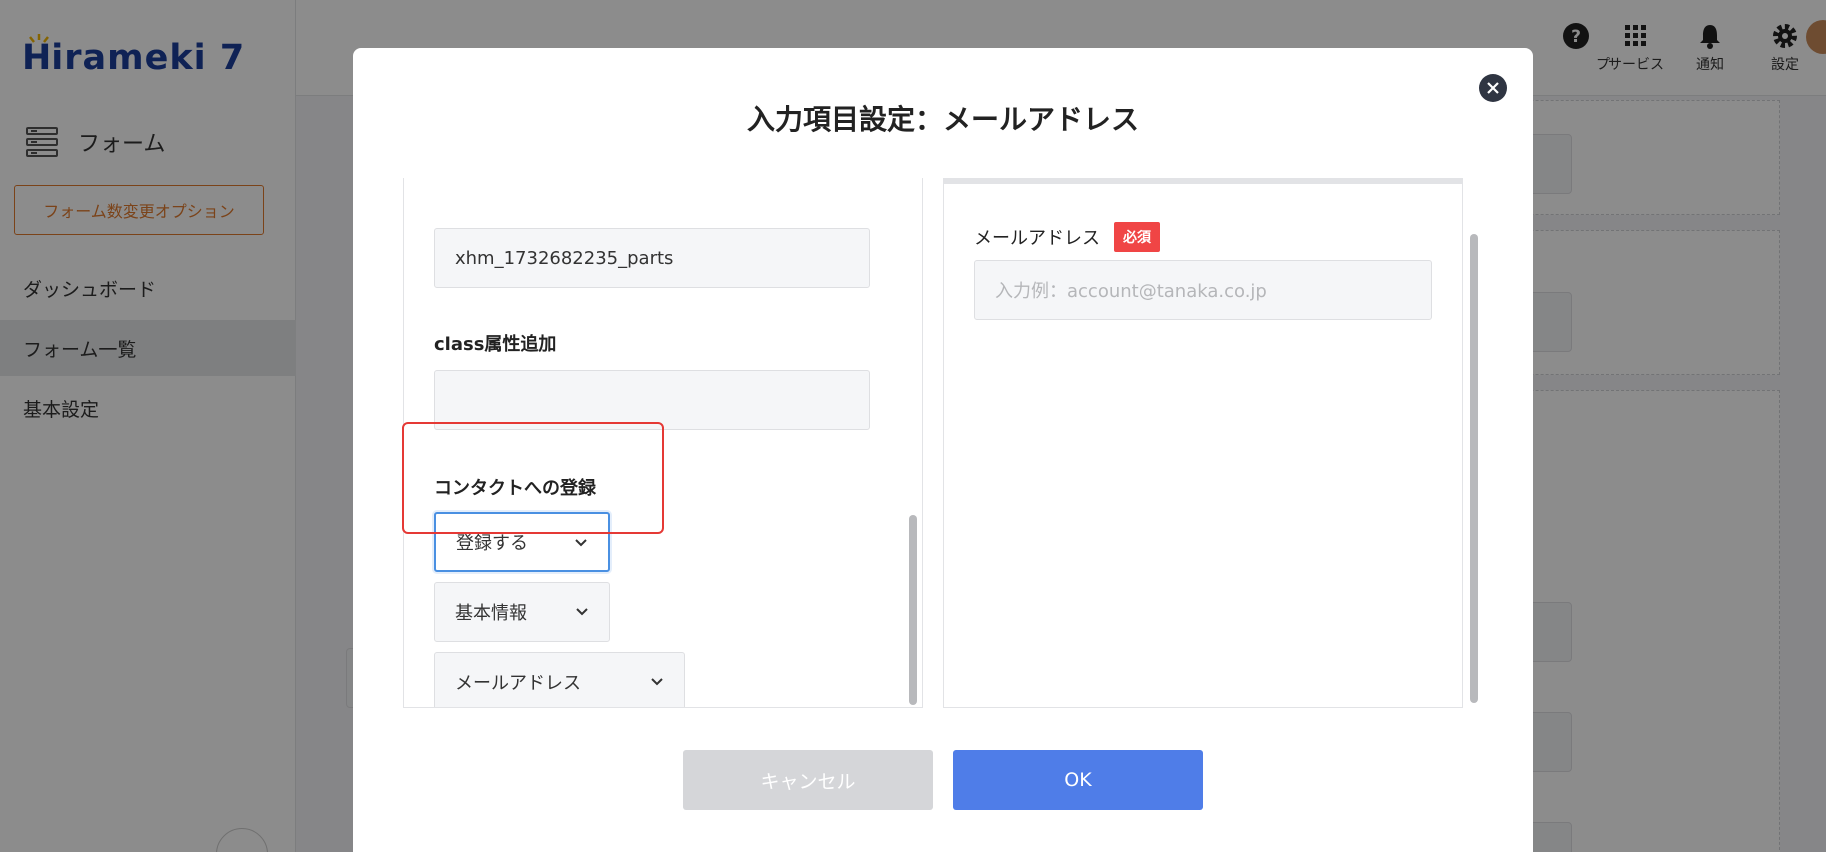 The image size is (1826, 852). I want to click on contact-field-select: メールアドレス, so click(559, 679).